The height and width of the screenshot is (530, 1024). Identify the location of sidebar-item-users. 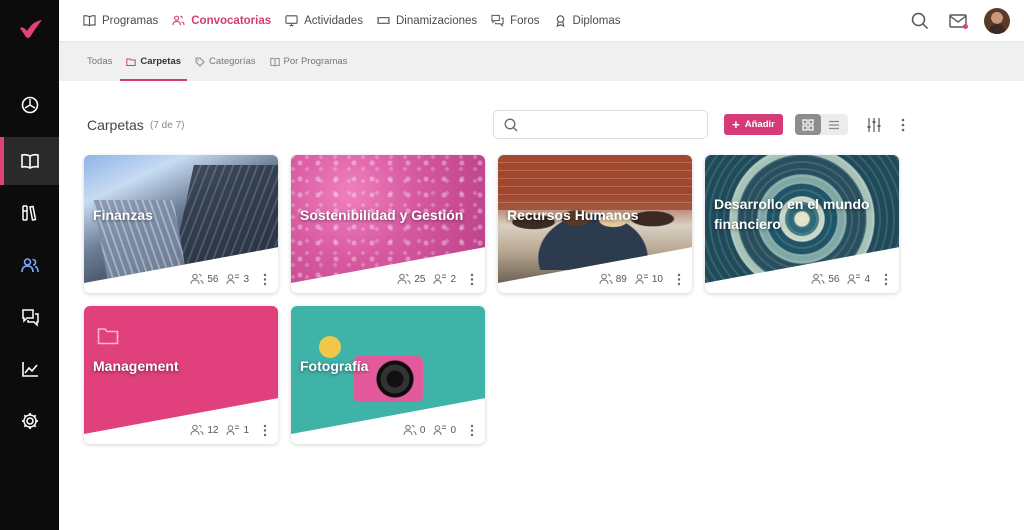
(29, 265).